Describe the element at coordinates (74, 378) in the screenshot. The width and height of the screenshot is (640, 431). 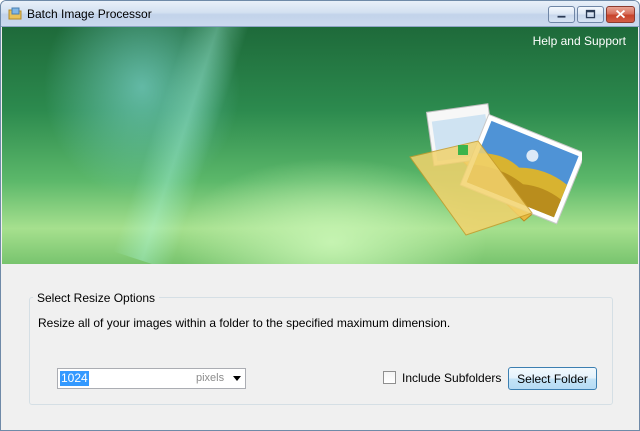
I see `size-value: 1024` at that location.